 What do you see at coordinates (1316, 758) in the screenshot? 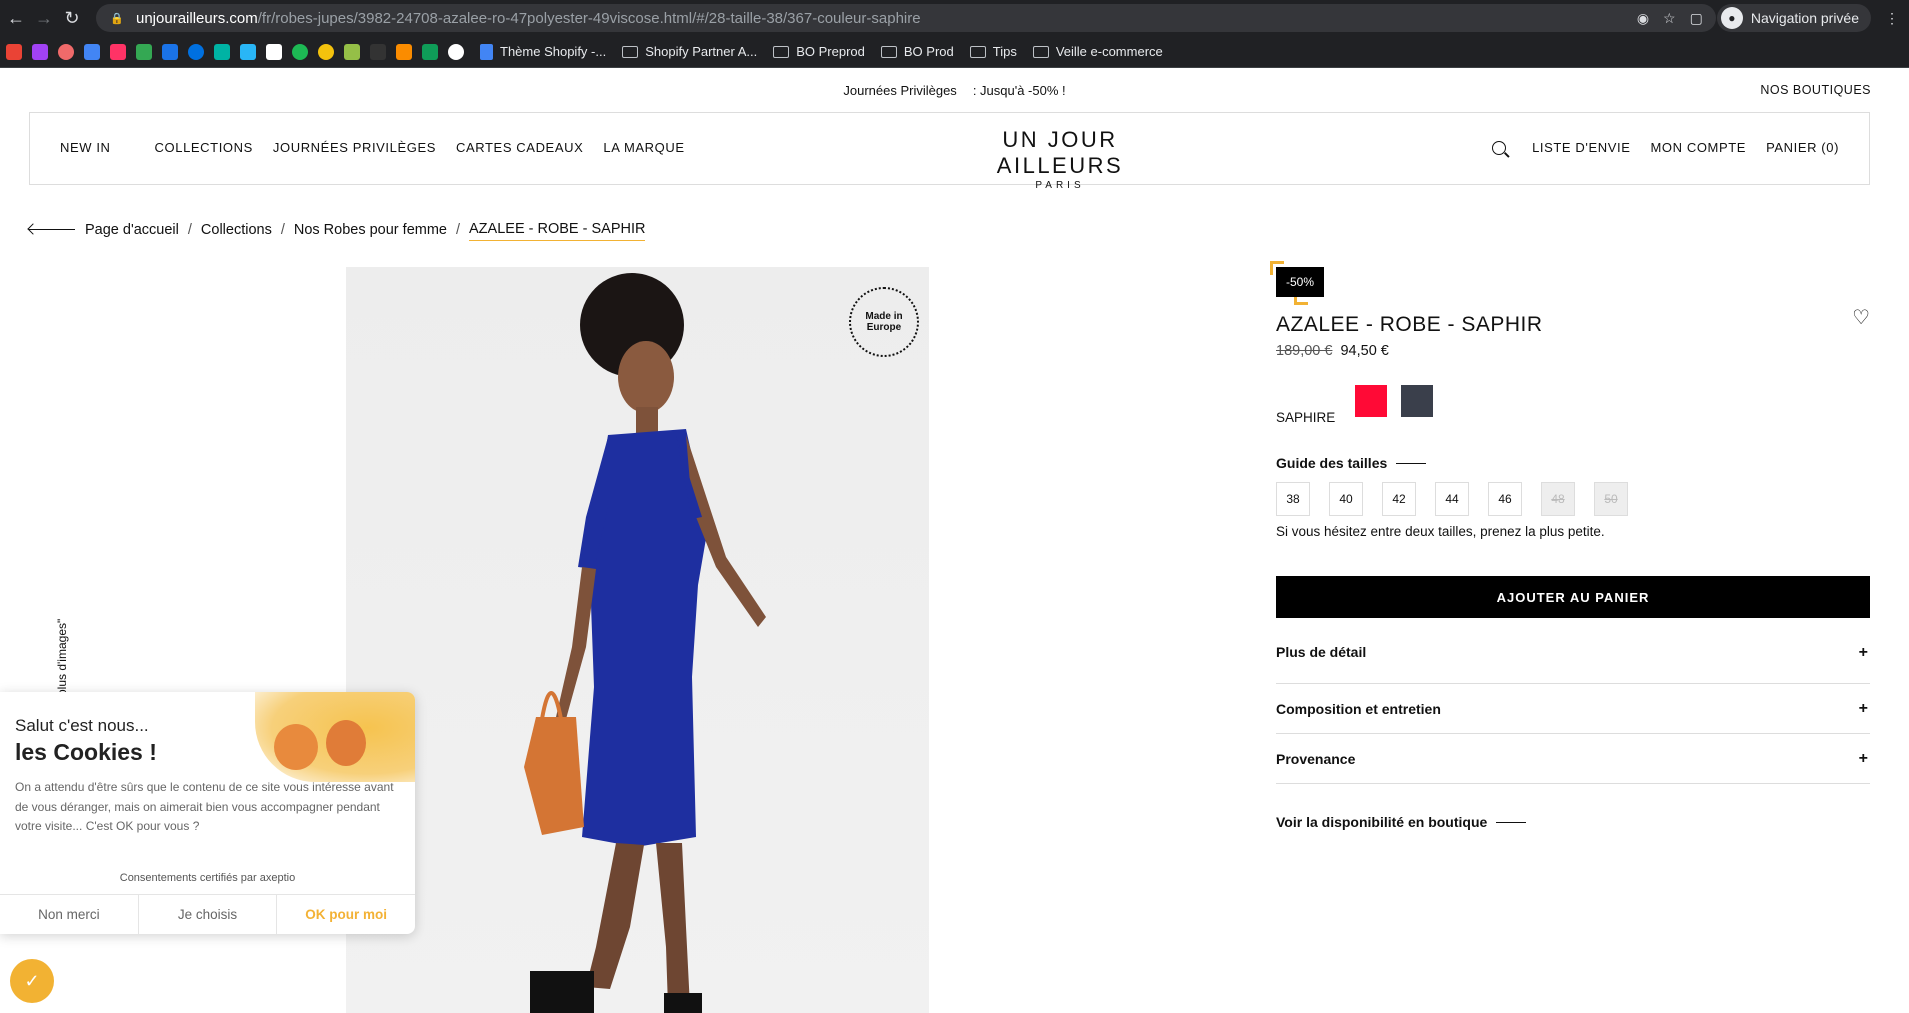
I see `accordion-label: Provenance` at bounding box center [1316, 758].